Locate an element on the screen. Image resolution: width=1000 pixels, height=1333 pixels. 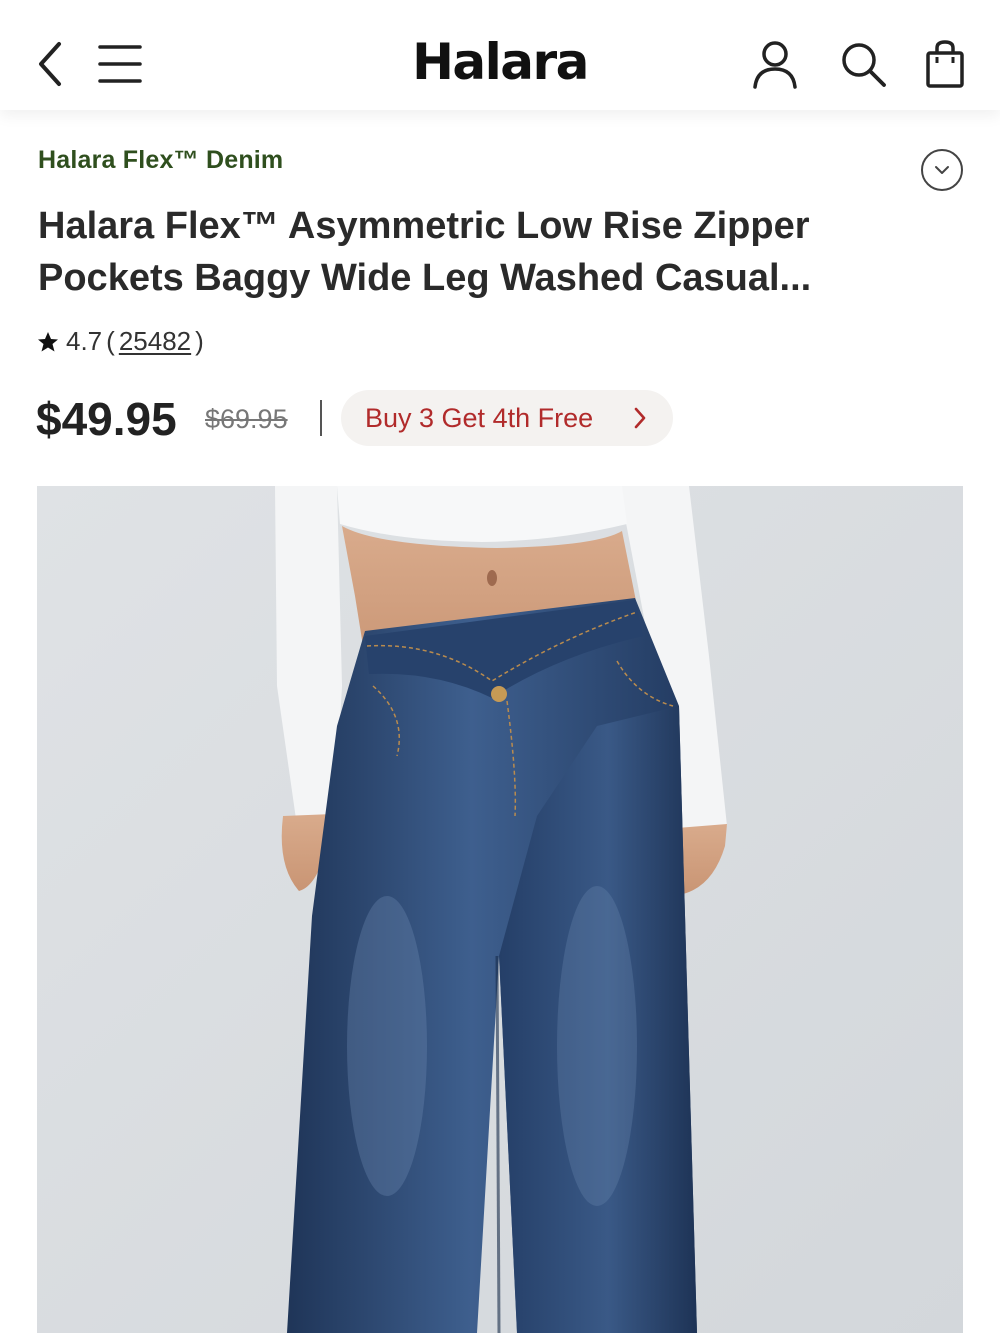
back-button is located at coordinates (50, 64).